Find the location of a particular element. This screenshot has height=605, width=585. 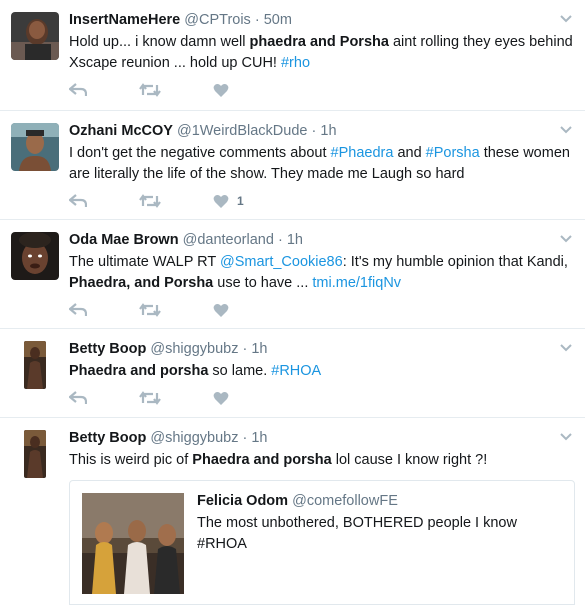

user-handle: @CPTrois is located at coordinates (217, 20).